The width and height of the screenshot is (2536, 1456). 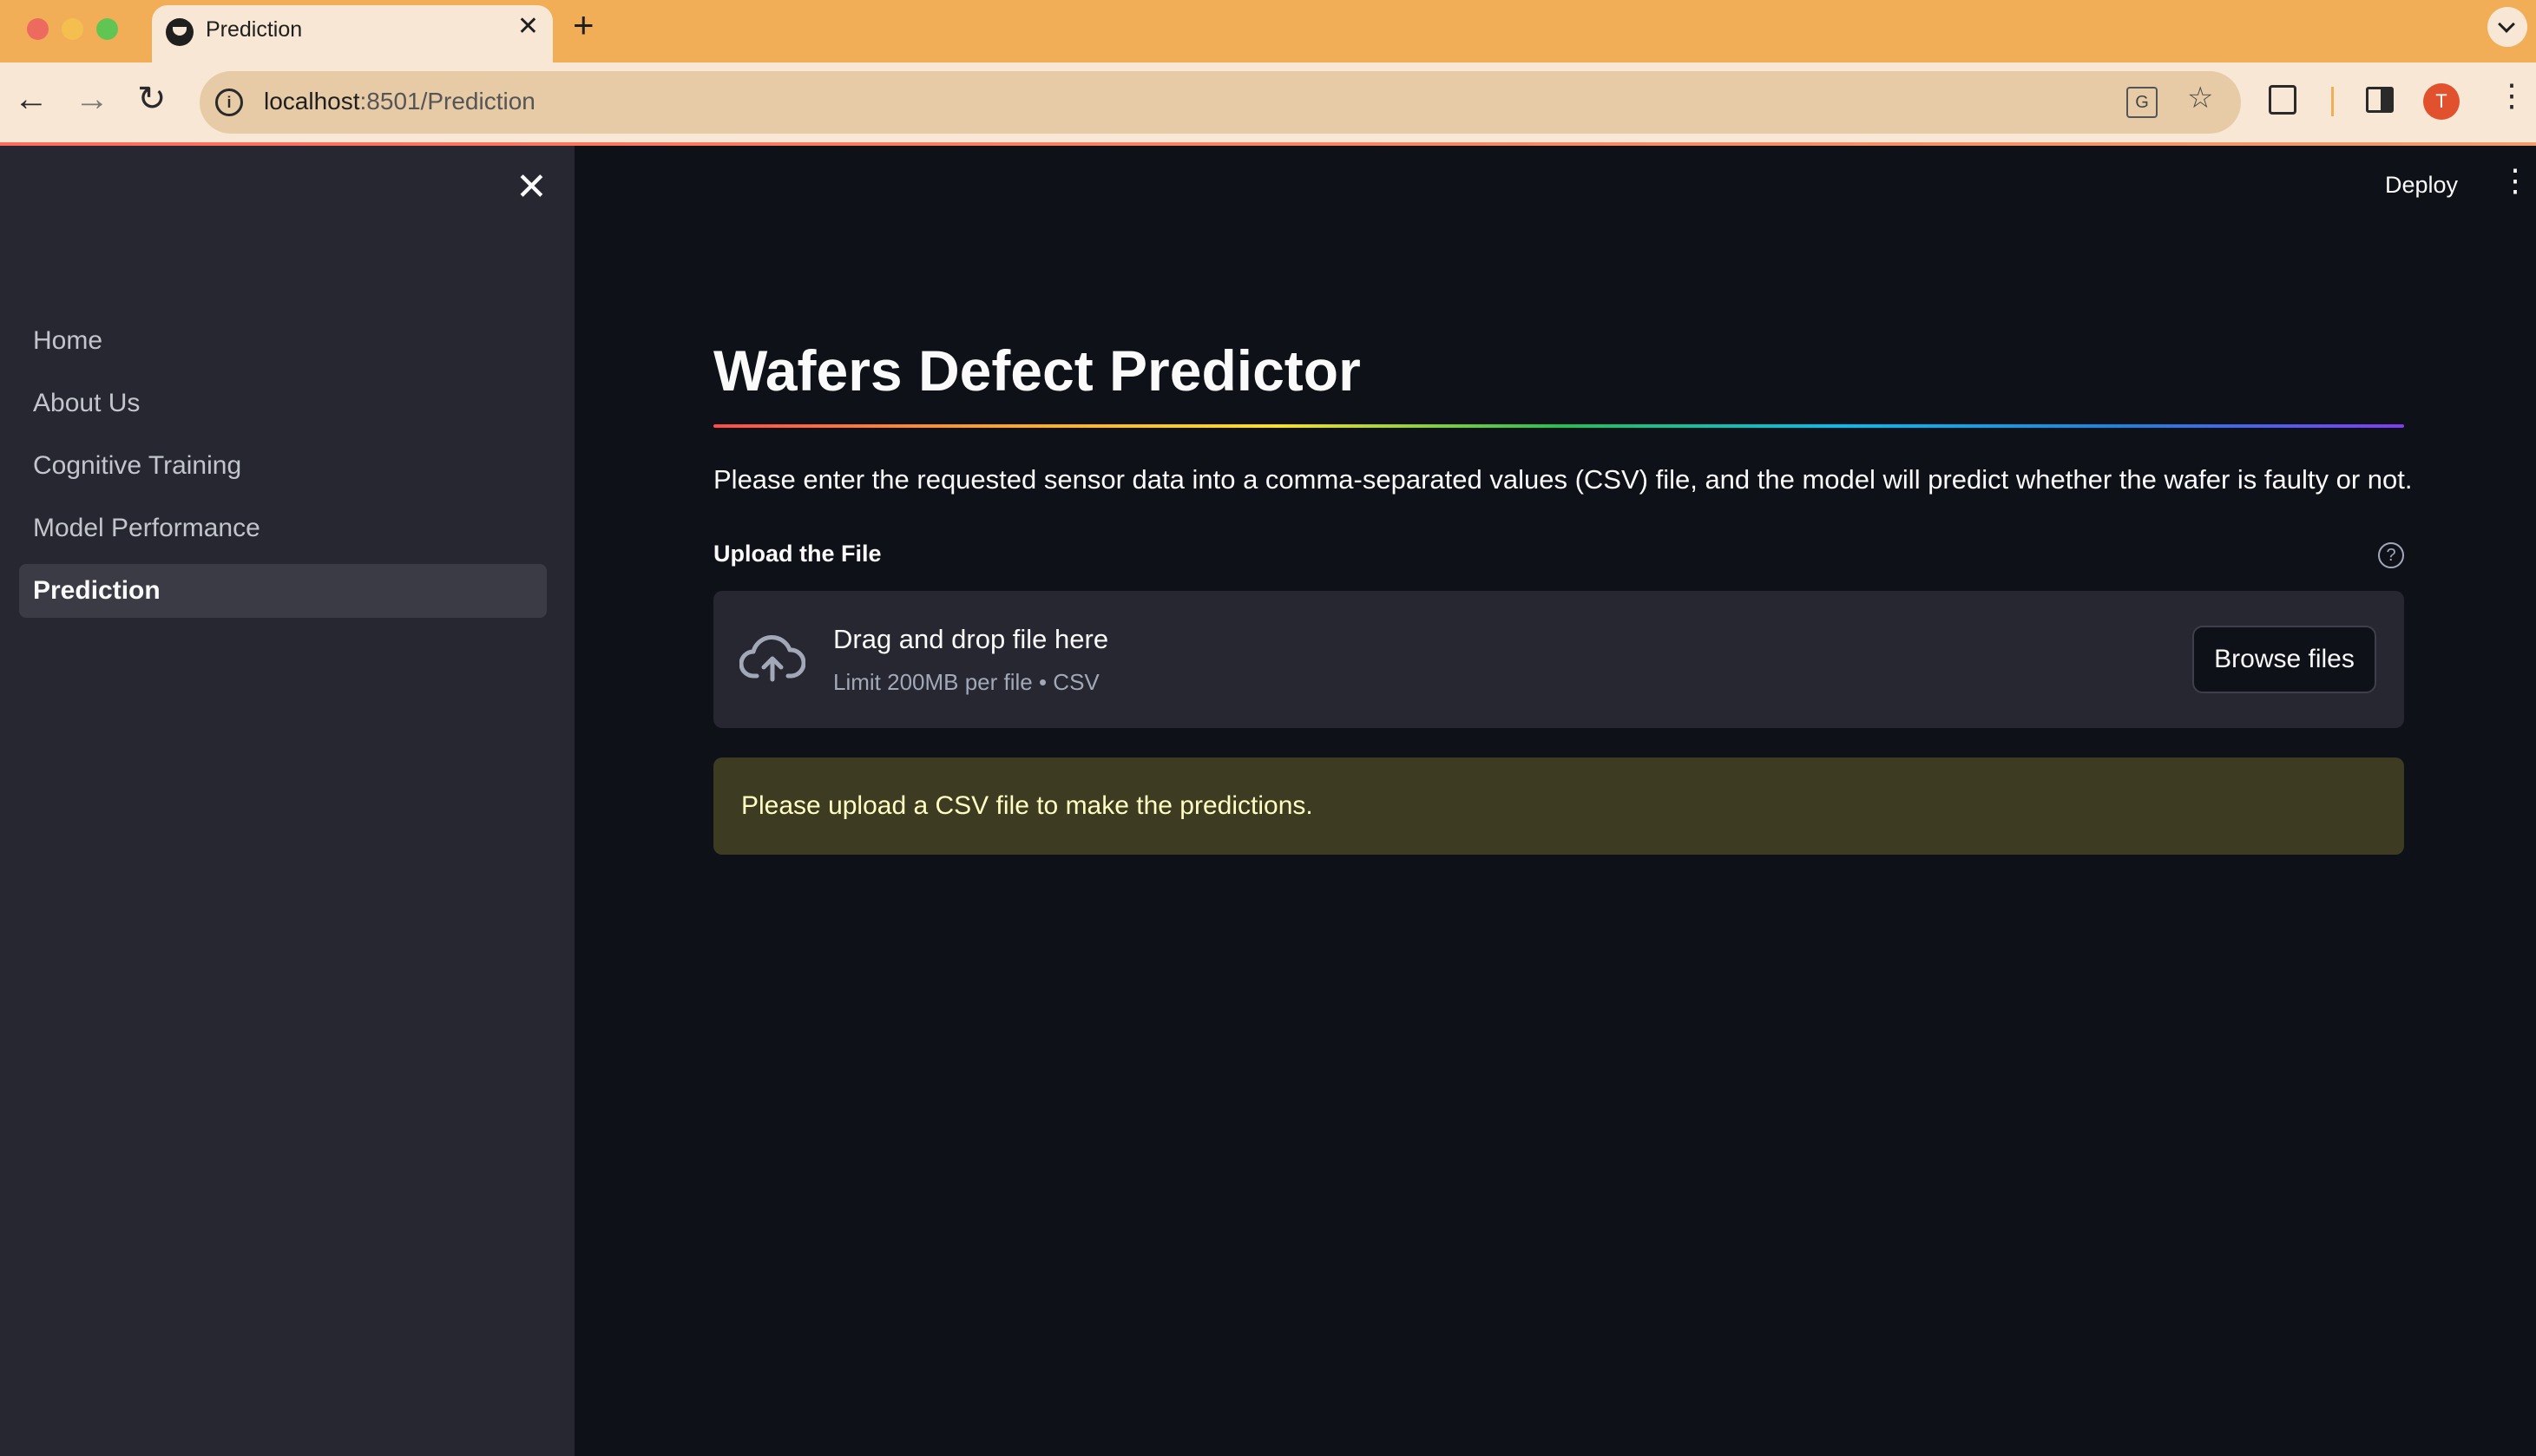 What do you see at coordinates (1268, 31) in the screenshot?
I see `browser-tab-strip: Prediction ✕ +` at bounding box center [1268, 31].